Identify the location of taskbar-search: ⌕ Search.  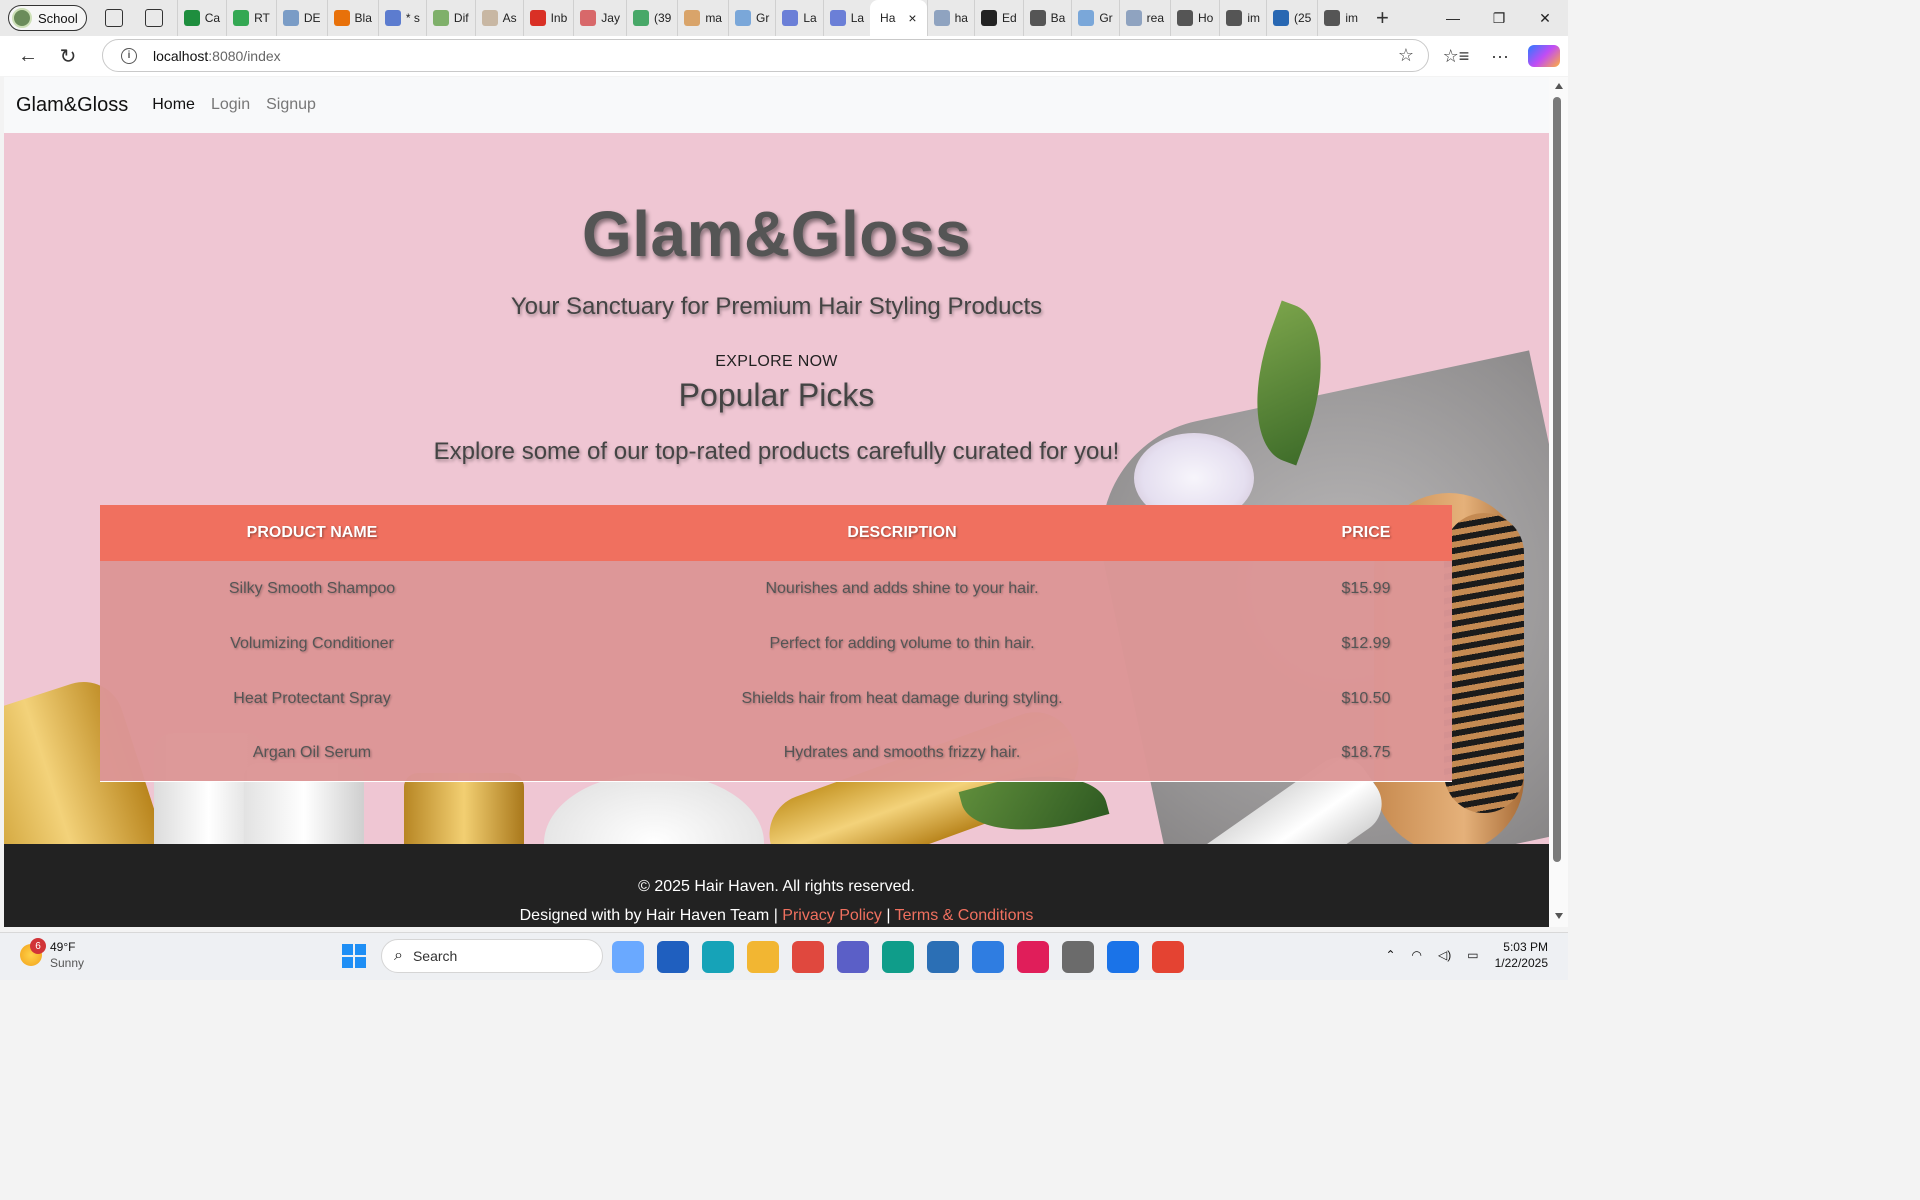
(492, 956).